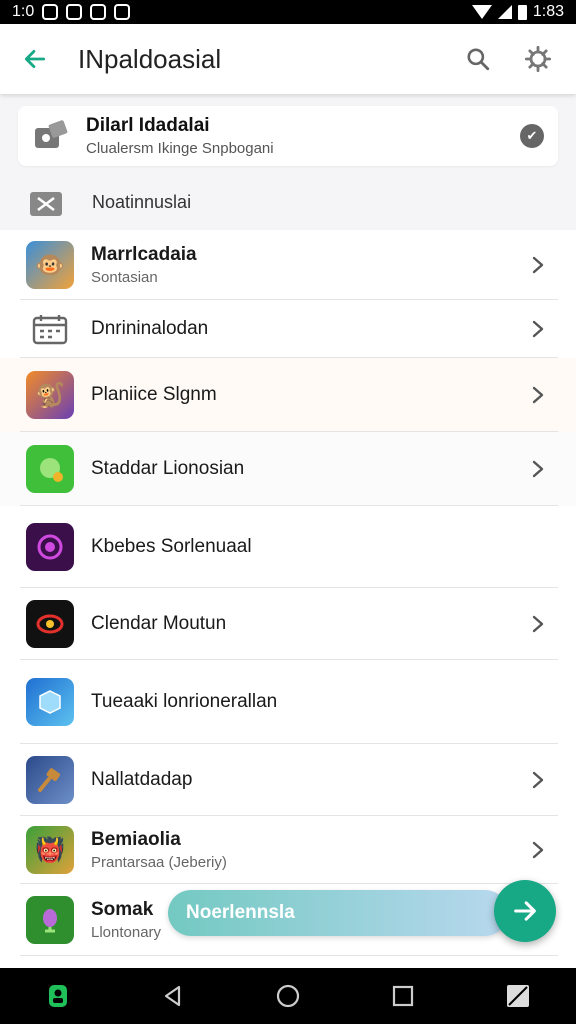 The width and height of the screenshot is (576, 1024). I want to click on list-item: 🐒 Planiice Slgnm, so click(288, 395).